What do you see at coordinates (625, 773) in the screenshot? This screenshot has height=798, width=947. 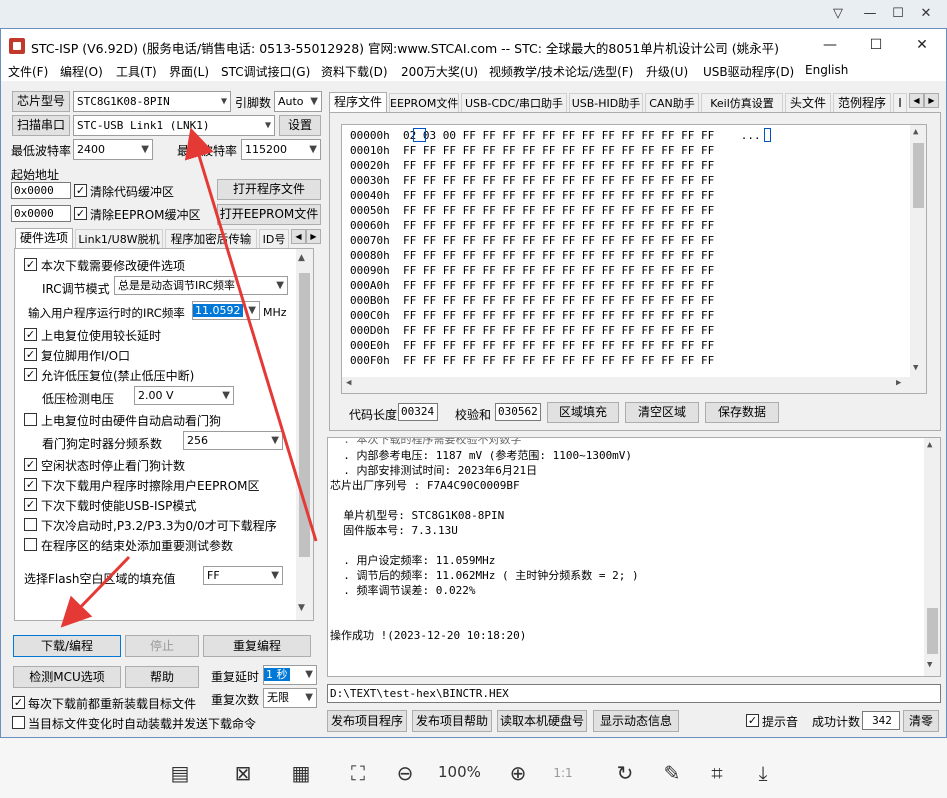 I see `rotate-icon: ↻` at bounding box center [625, 773].